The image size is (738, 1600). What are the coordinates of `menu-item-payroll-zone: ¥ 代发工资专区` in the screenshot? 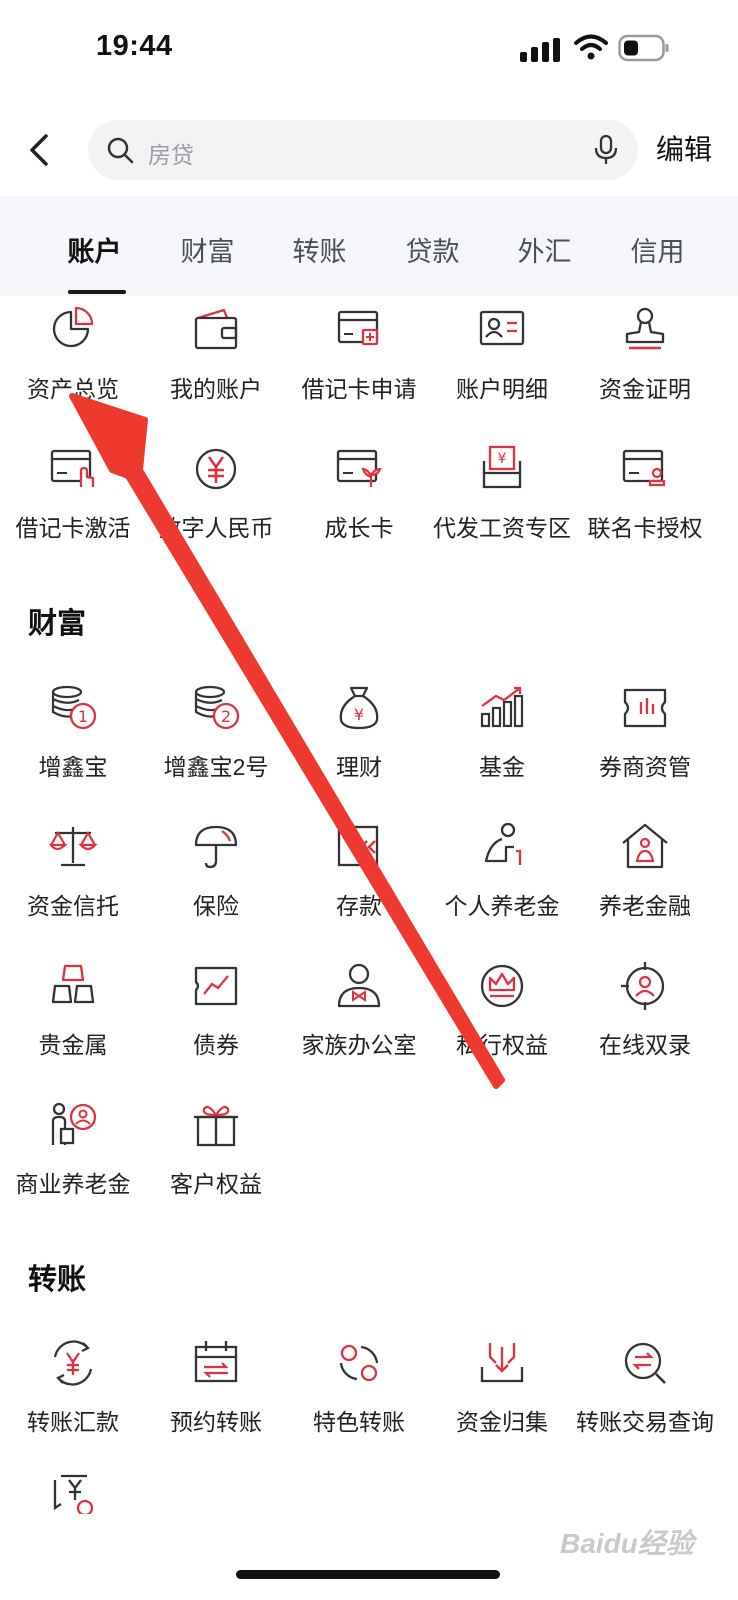 It's located at (502, 508).